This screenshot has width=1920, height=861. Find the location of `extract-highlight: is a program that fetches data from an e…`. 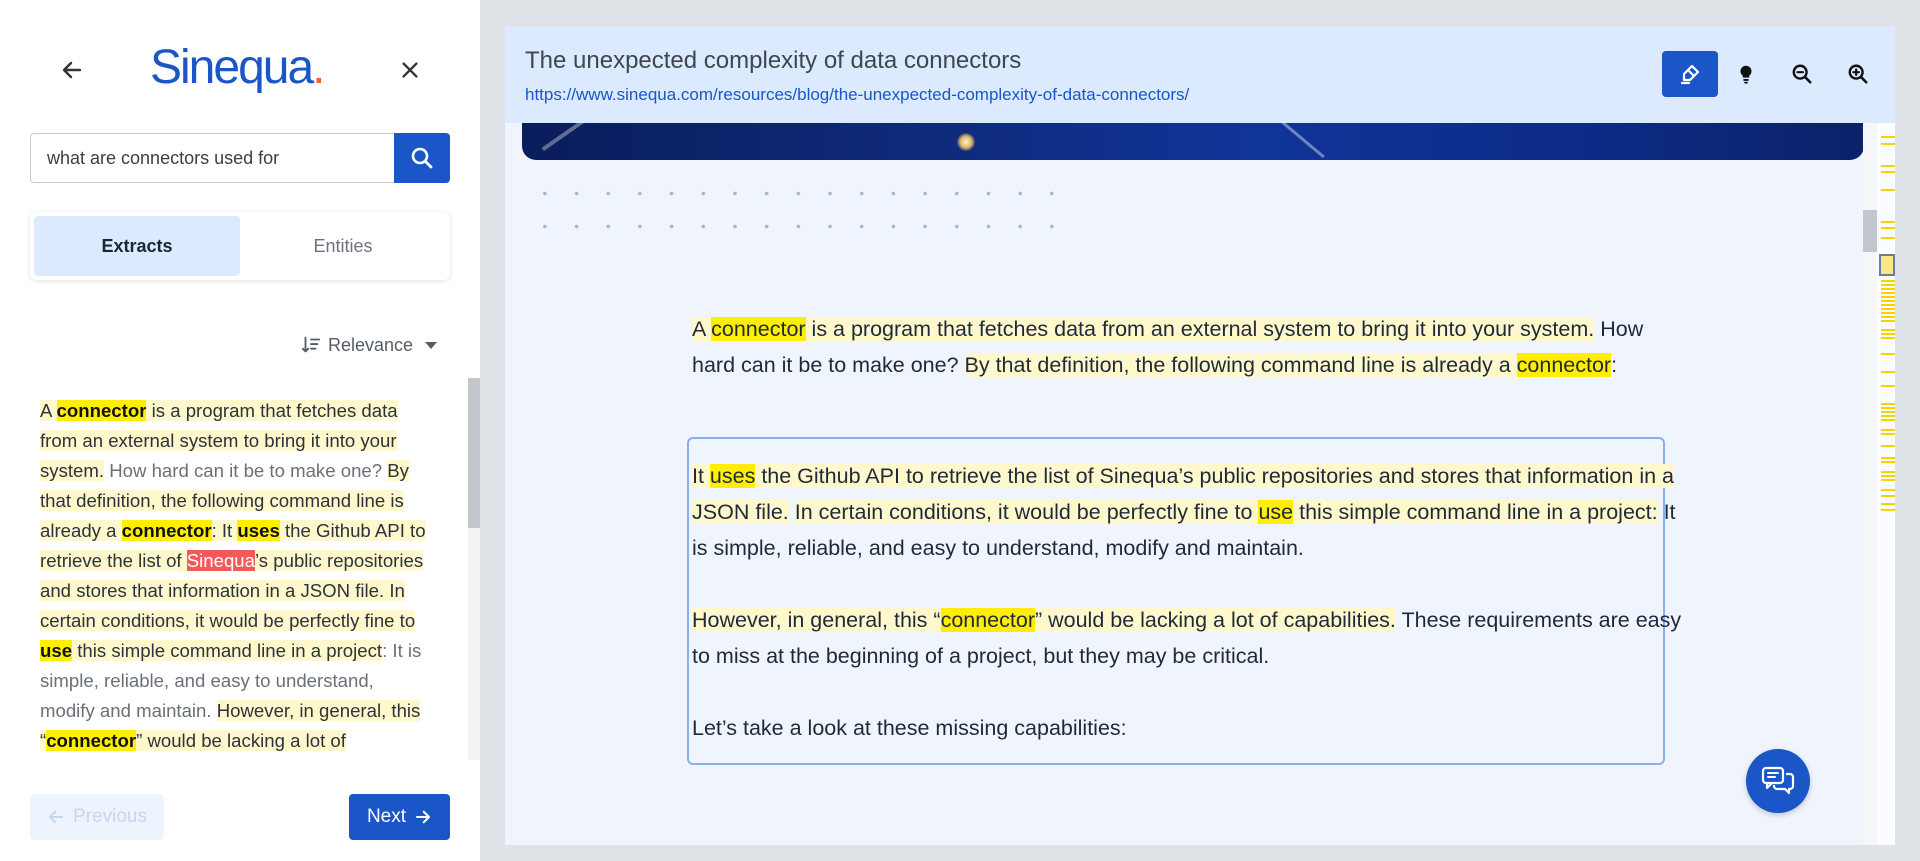

extract-highlight: is a program that fetches data from an e… is located at coordinates (1200, 329).